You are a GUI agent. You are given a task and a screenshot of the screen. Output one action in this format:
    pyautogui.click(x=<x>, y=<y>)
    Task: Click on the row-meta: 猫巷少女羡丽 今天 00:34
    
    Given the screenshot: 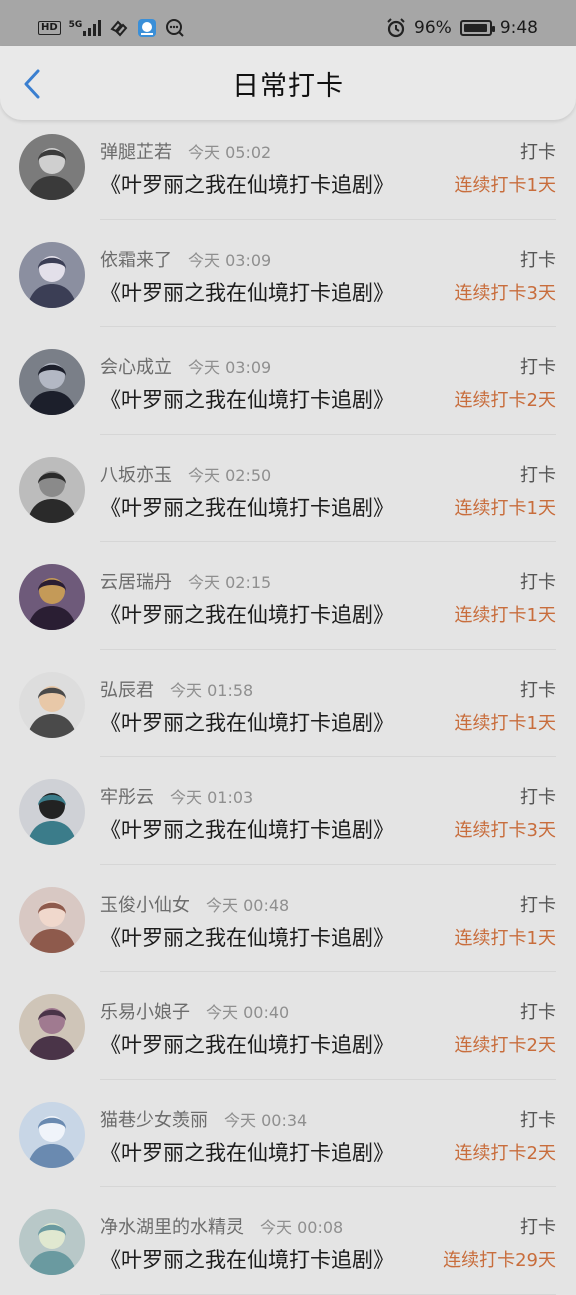 What is the action you would take?
    pyautogui.click(x=203, y=1119)
    